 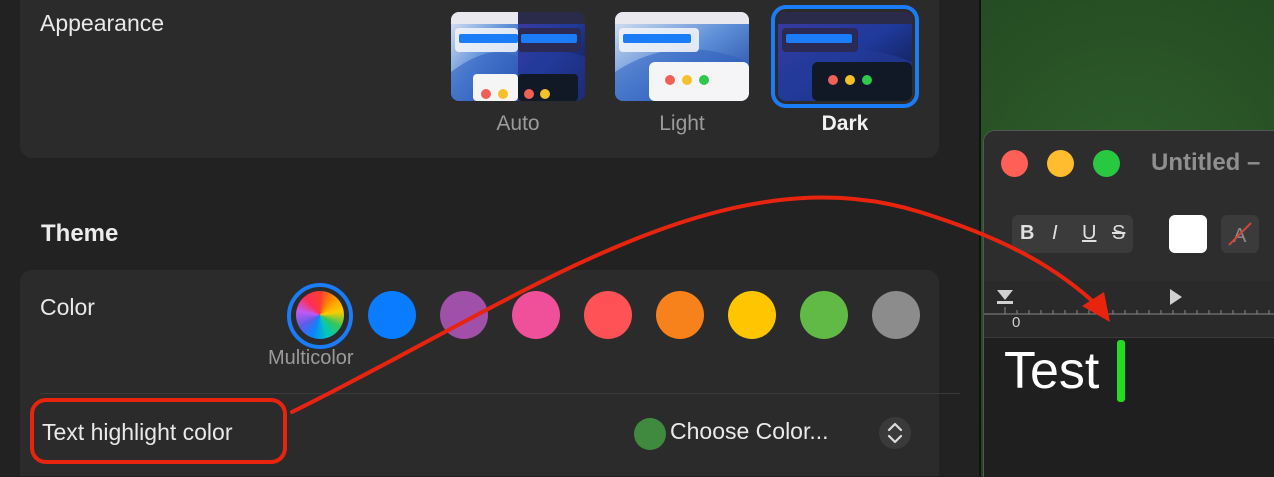 I want to click on swatch-pink, so click(x=536, y=315).